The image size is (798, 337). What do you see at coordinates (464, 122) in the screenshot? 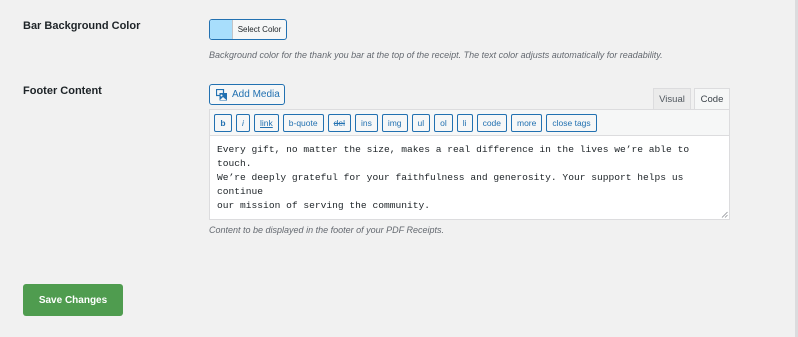
I see `qt-li-button: li` at bounding box center [464, 122].